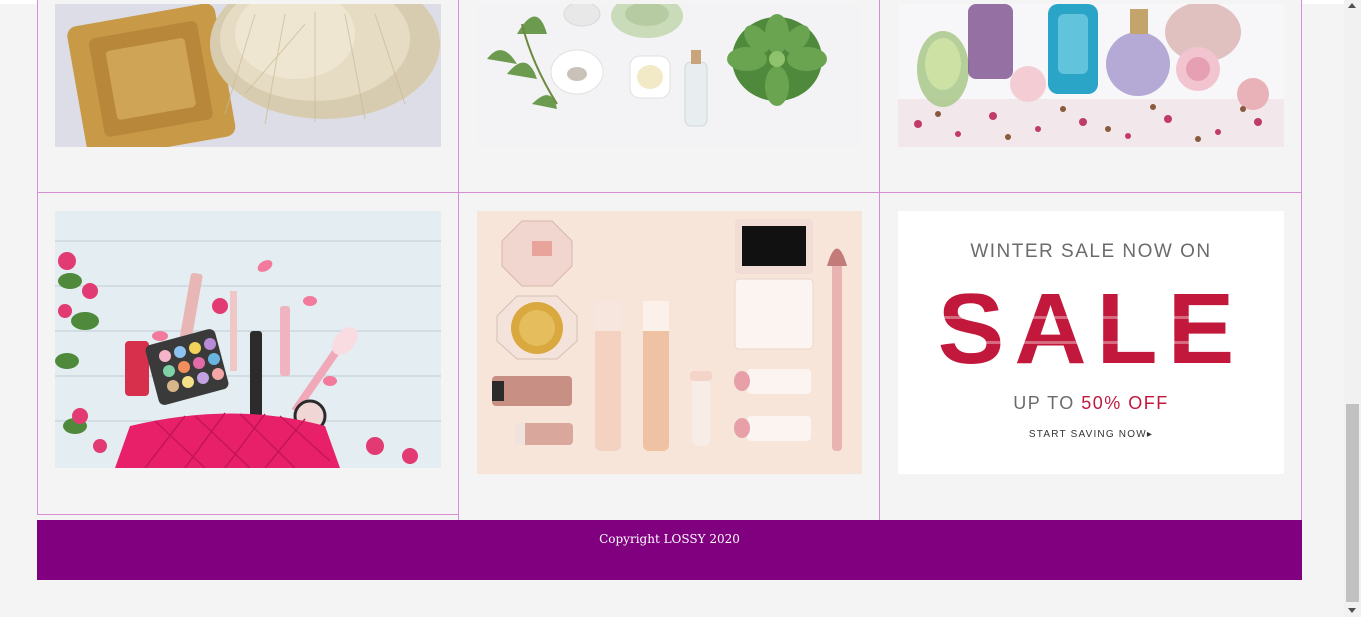 This screenshot has width=1361, height=617. What do you see at coordinates (669, 550) in the screenshot?
I see `footer: Copyright LOSSY 2020` at bounding box center [669, 550].